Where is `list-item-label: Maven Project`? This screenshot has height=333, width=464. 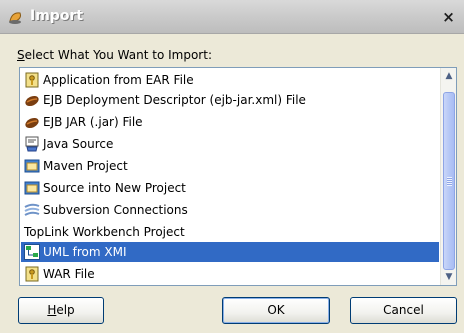 list-item-label: Maven Project is located at coordinates (85, 166).